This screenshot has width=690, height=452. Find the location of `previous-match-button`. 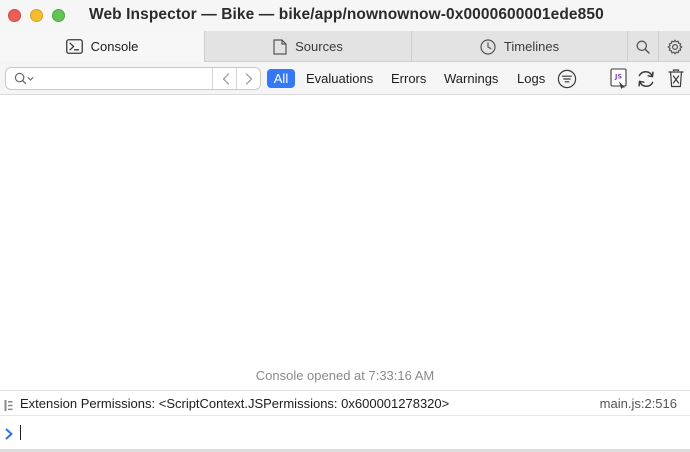

previous-match-button is located at coordinates (226, 78).